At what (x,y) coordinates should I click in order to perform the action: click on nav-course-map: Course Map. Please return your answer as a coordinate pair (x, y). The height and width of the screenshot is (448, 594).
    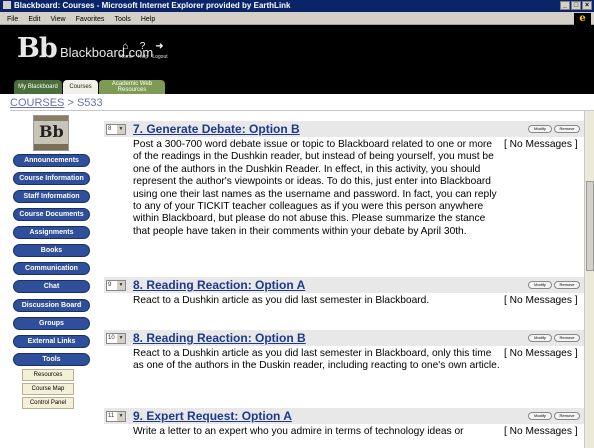
    Looking at the image, I should click on (48, 389).